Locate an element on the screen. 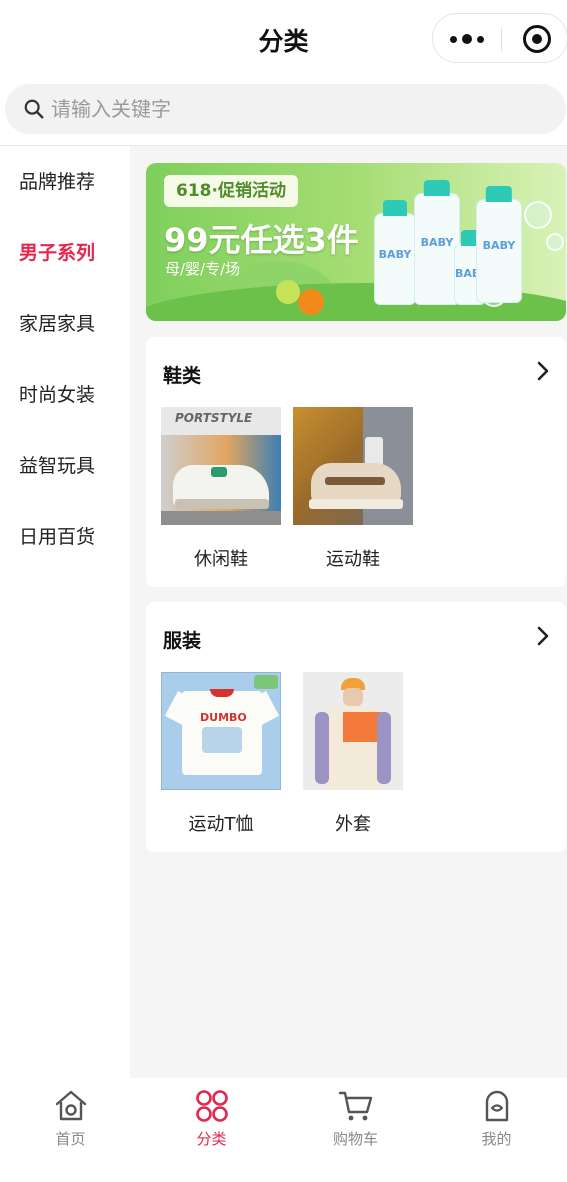  promo-subline: 母/婴/专/场 is located at coordinates (203, 269).